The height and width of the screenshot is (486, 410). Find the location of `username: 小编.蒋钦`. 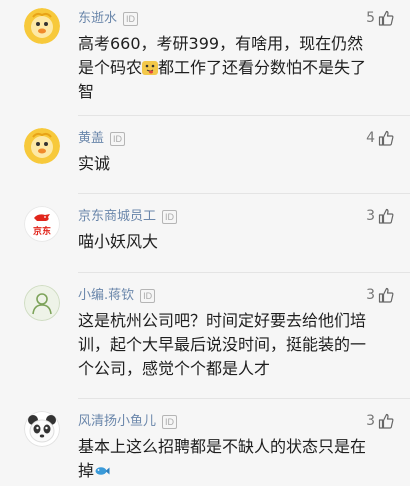

username: 小编.蒋钦 is located at coordinates (106, 296).